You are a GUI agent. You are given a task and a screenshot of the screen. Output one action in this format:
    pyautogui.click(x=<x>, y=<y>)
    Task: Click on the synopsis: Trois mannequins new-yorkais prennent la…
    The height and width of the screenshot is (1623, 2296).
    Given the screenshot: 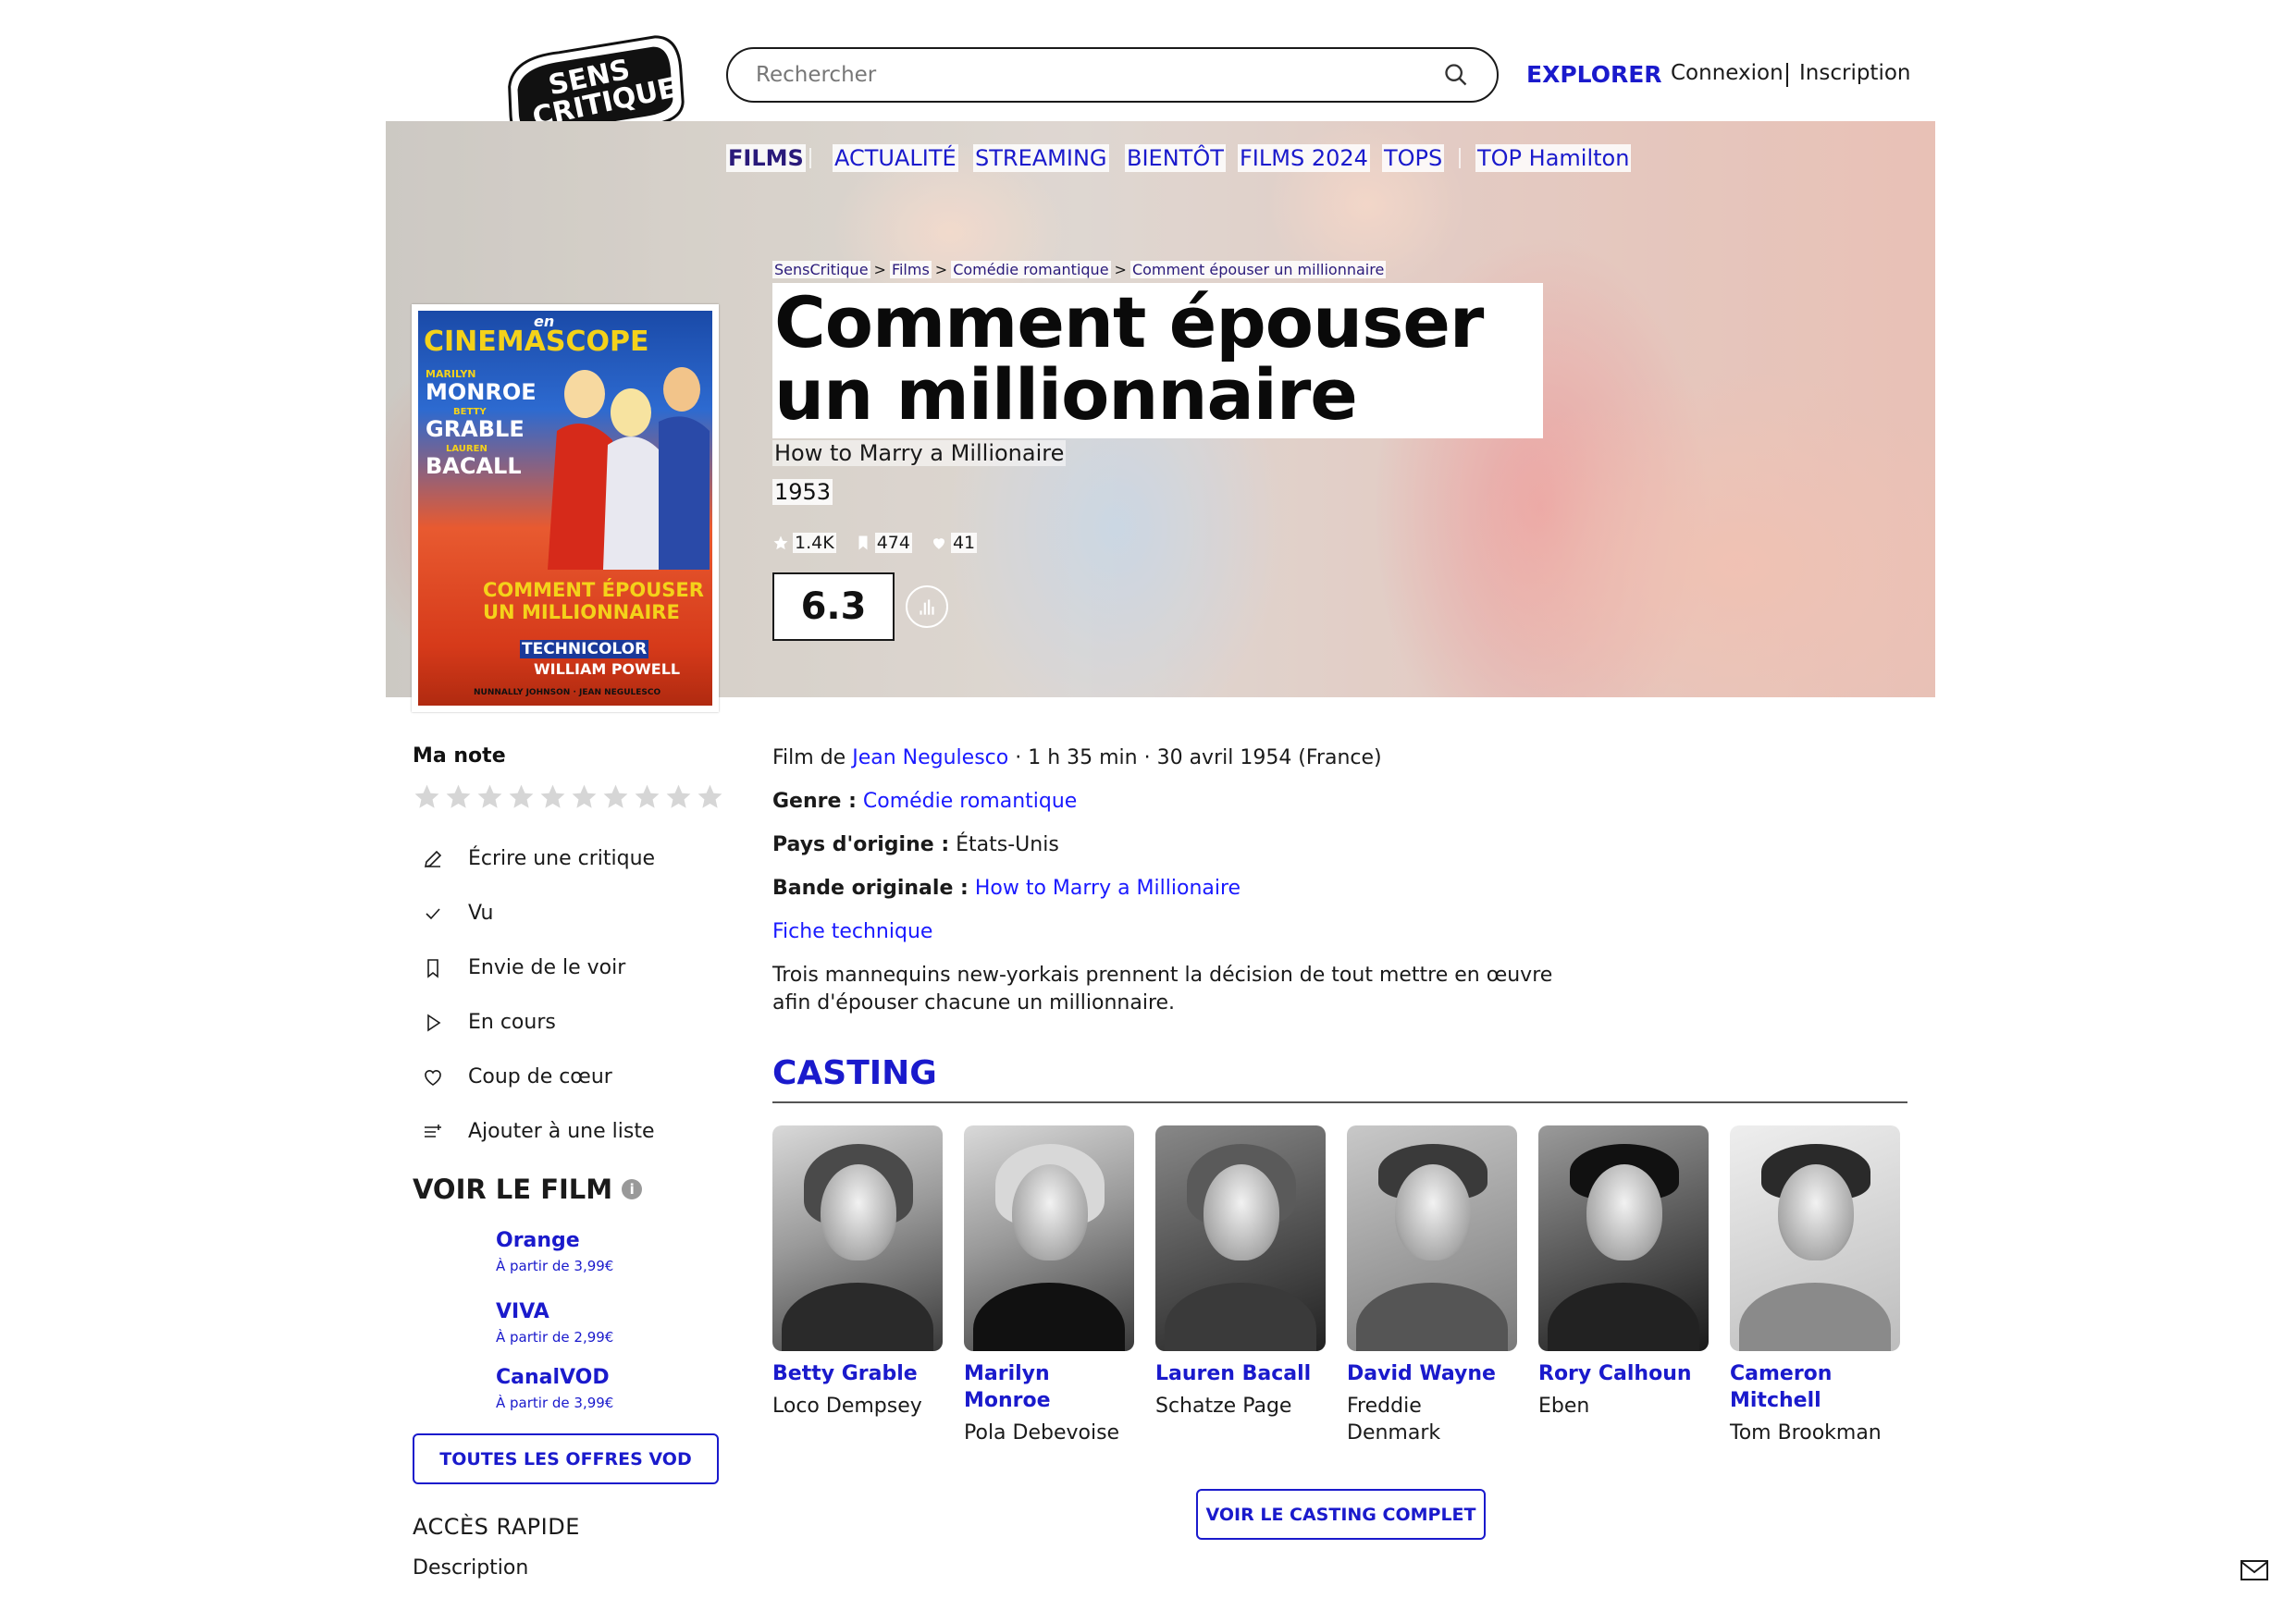 What is the action you would take?
    pyautogui.click(x=1162, y=989)
    